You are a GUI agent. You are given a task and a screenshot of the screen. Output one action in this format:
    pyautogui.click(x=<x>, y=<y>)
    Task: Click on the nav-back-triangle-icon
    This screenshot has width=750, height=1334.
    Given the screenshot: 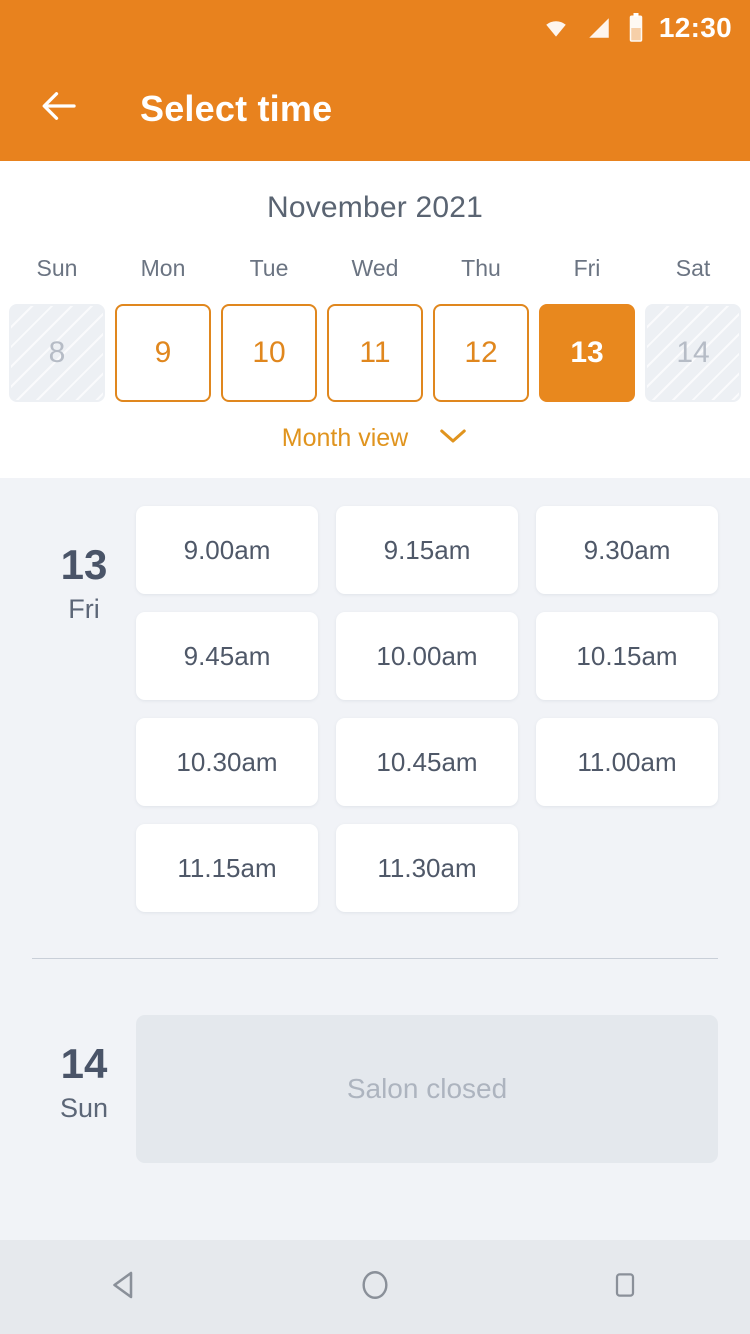 What is the action you would take?
    pyautogui.click(x=125, y=1287)
    